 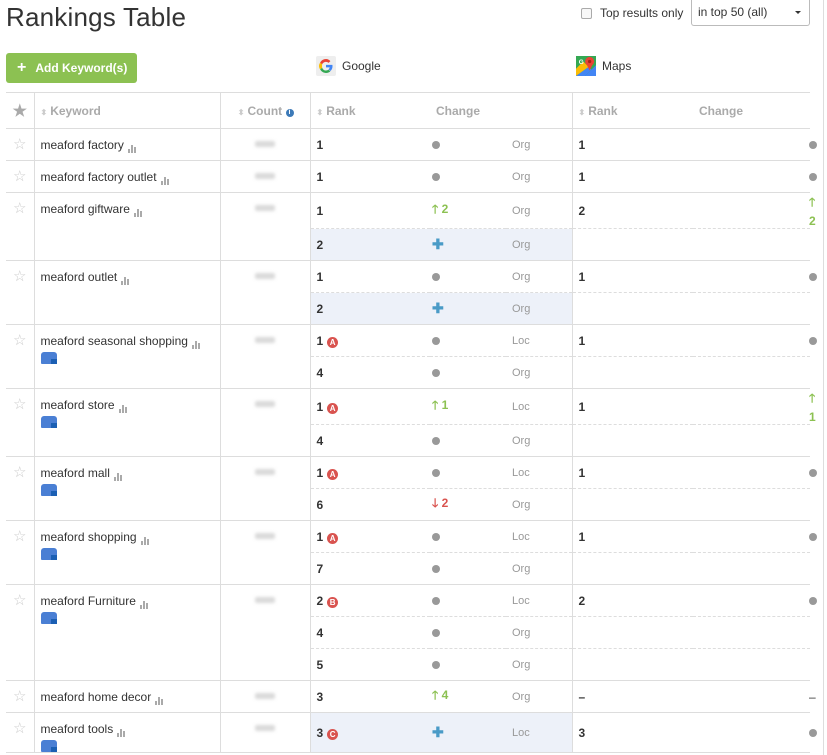 What do you see at coordinates (812, 417) in the screenshot?
I see `change-value: 1` at bounding box center [812, 417].